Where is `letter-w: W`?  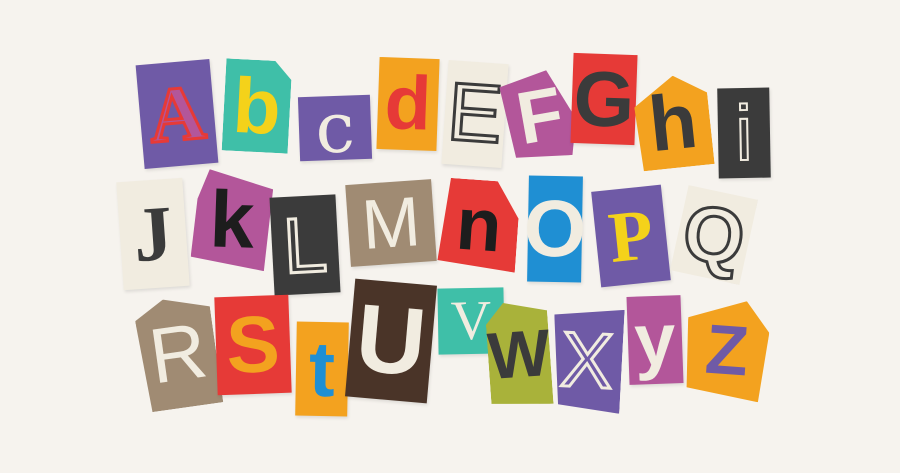
letter-w: W is located at coordinates (519, 354).